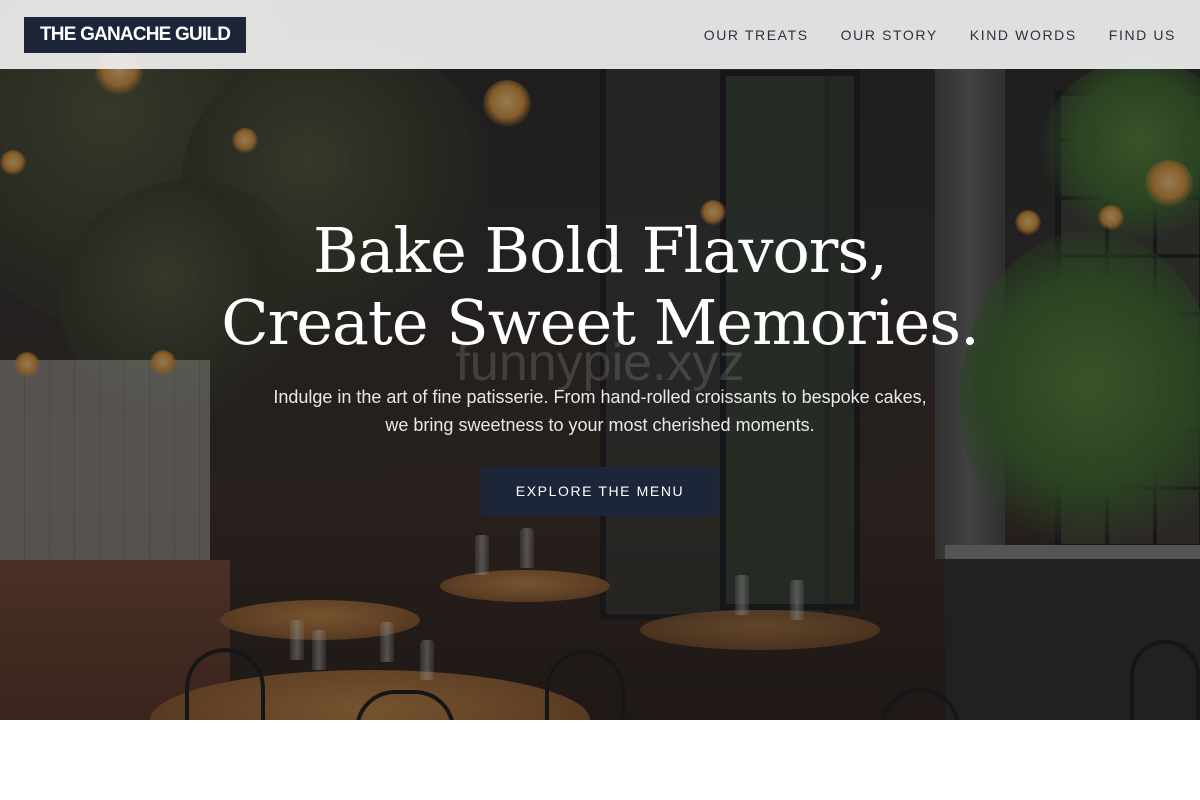 This screenshot has height=800, width=1200. What do you see at coordinates (940, 35) in the screenshot?
I see `main-nav: OUR TREATS OUR STORY KIND WORDS FIND US` at bounding box center [940, 35].